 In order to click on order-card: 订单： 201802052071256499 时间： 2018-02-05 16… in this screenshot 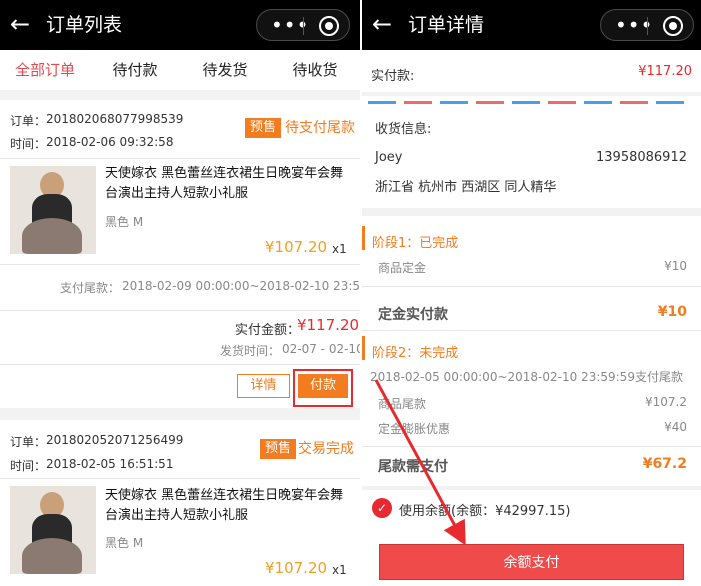, I will do `click(180, 503)`.